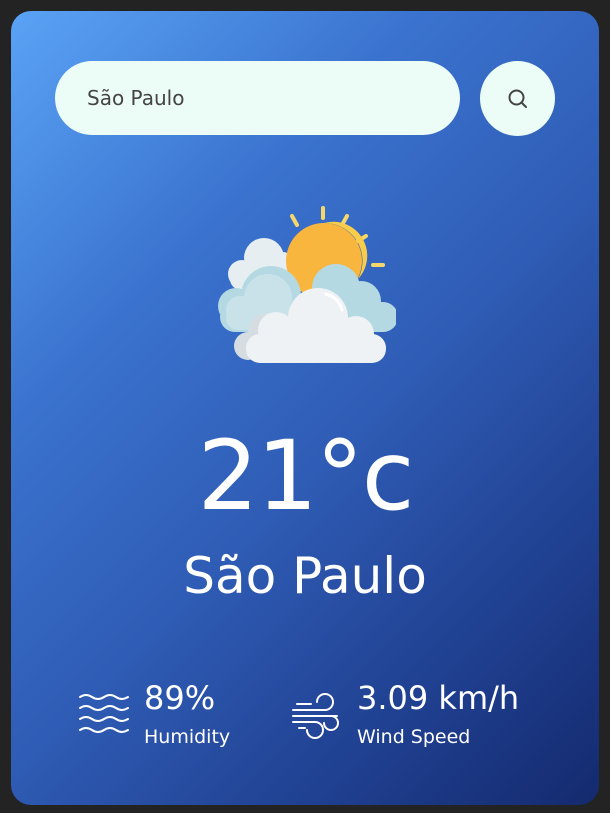 This screenshot has width=610, height=813. I want to click on search-button, so click(517, 98).